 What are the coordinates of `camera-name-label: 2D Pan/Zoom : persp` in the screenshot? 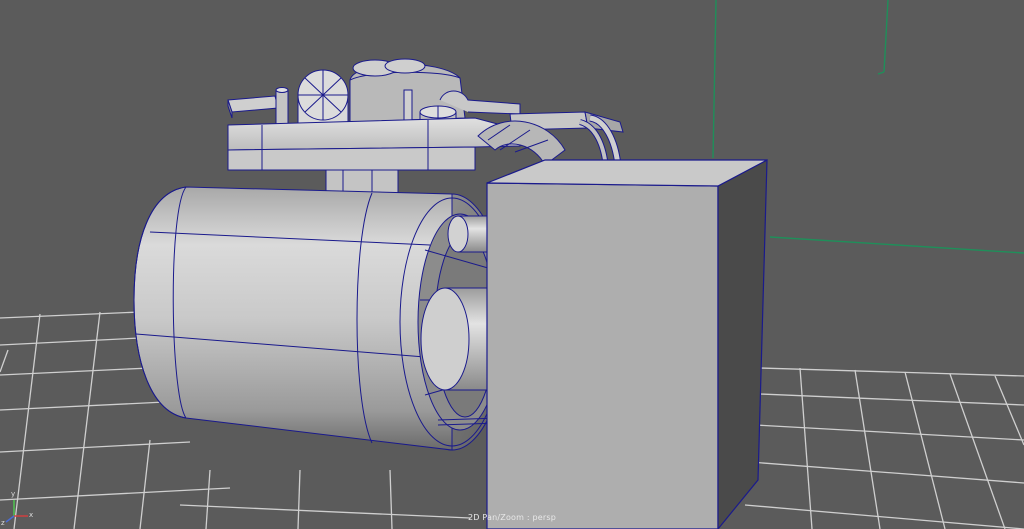 It's located at (512, 517).